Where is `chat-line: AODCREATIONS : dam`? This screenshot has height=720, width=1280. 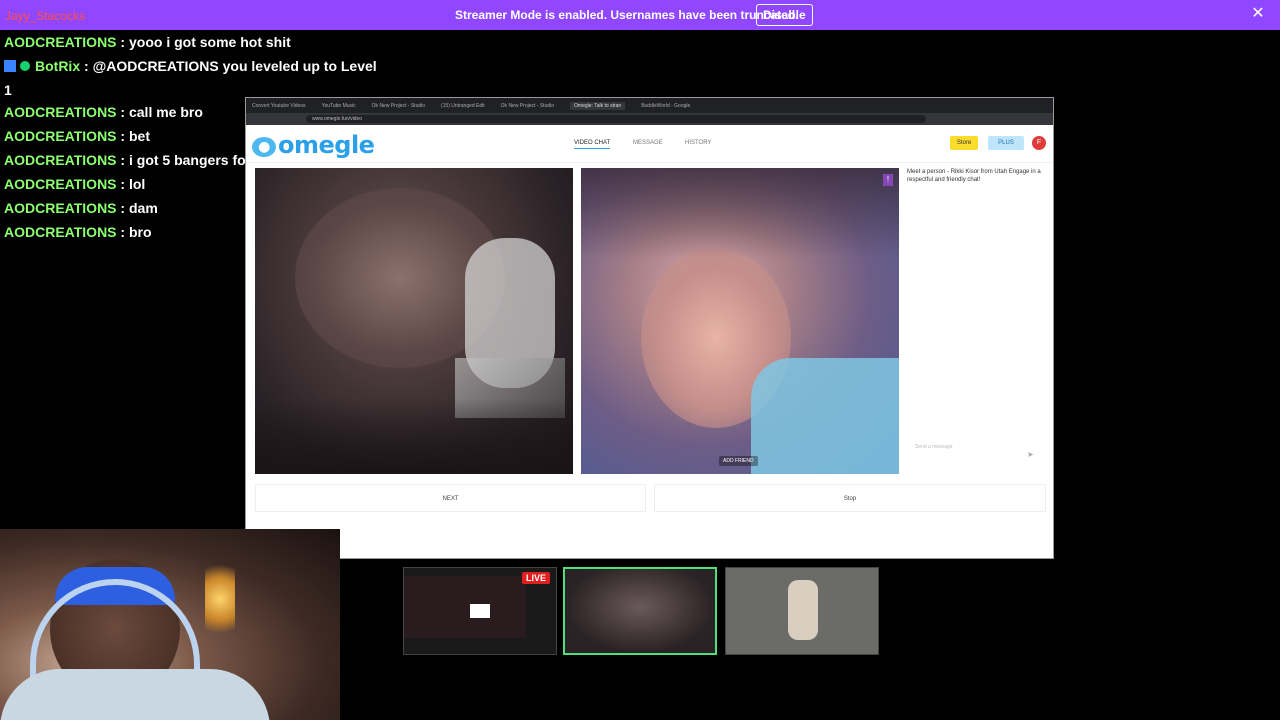
chat-line: AODCREATIONS : dam is located at coordinates (81, 208).